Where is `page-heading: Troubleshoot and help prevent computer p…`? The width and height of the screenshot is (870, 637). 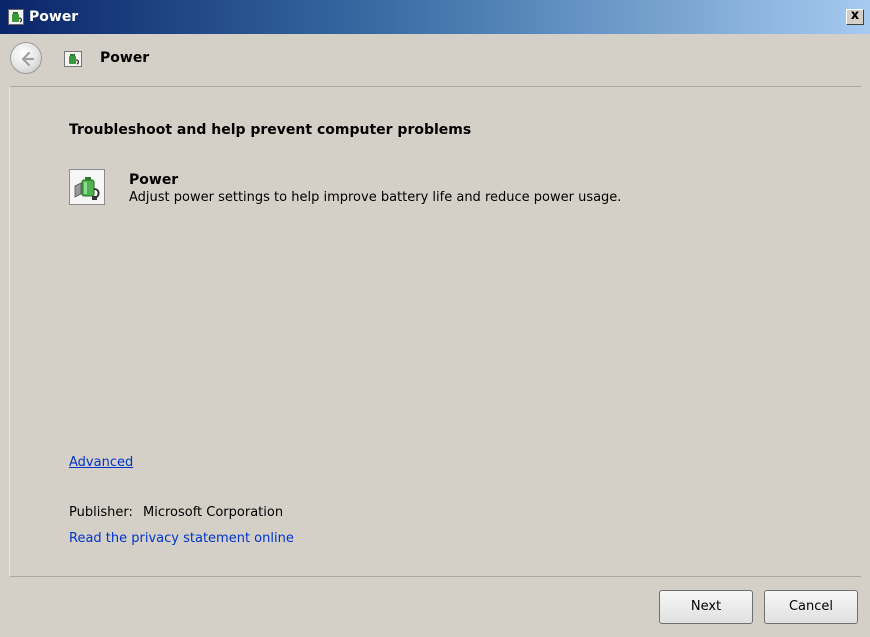
page-heading: Troubleshoot and help prevent computer p… is located at coordinates (270, 130).